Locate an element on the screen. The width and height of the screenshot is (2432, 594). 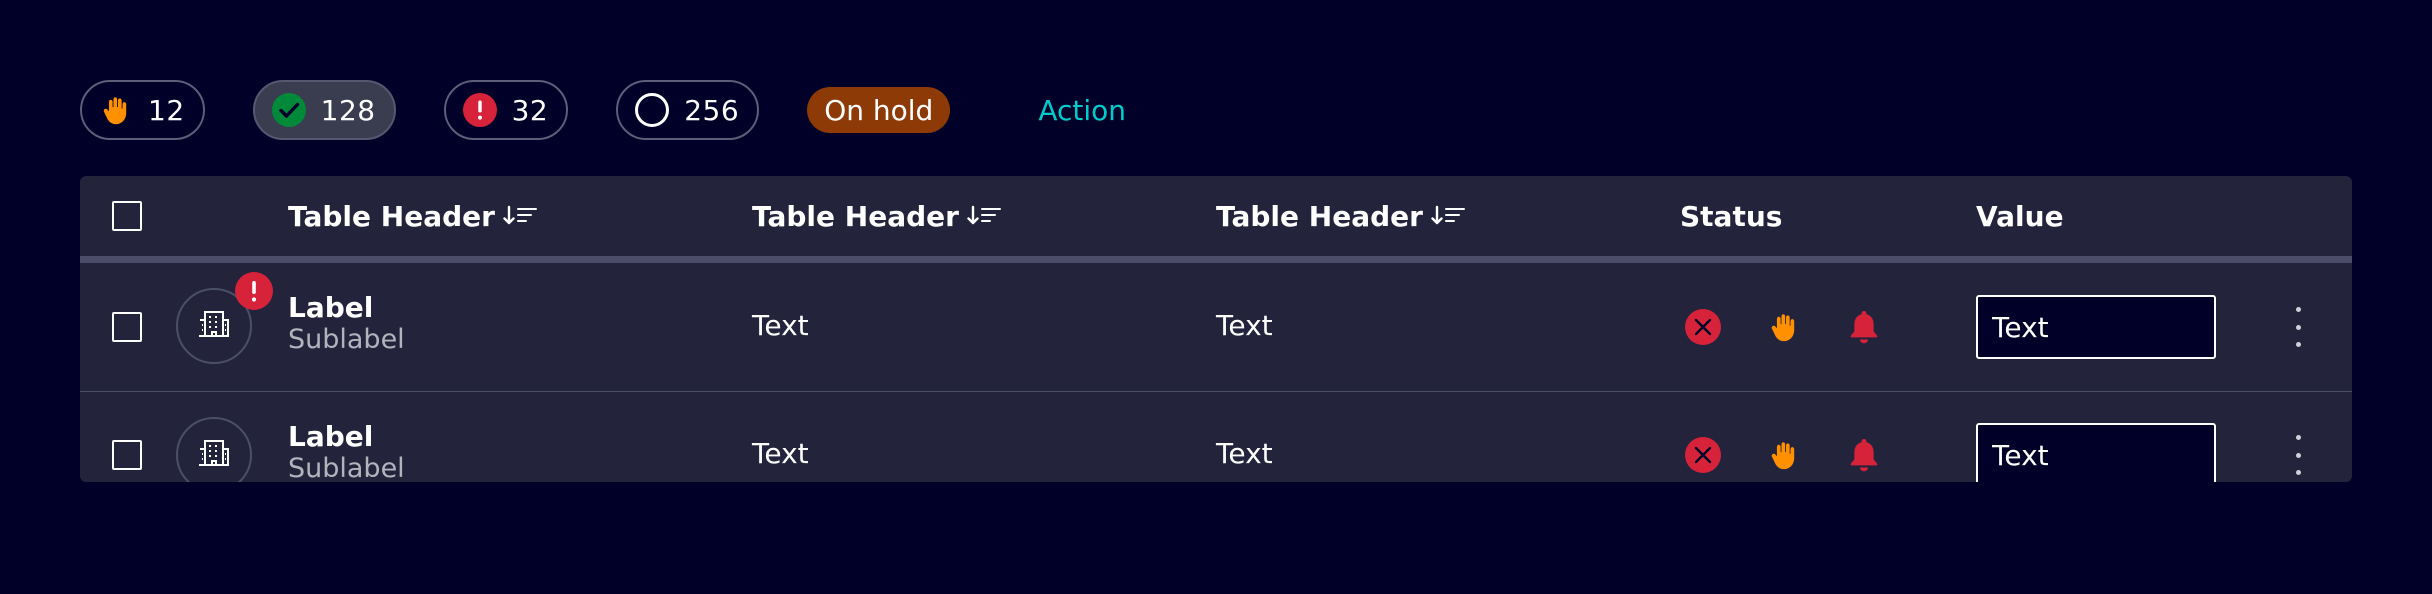
action-link: Action is located at coordinates (1082, 110).